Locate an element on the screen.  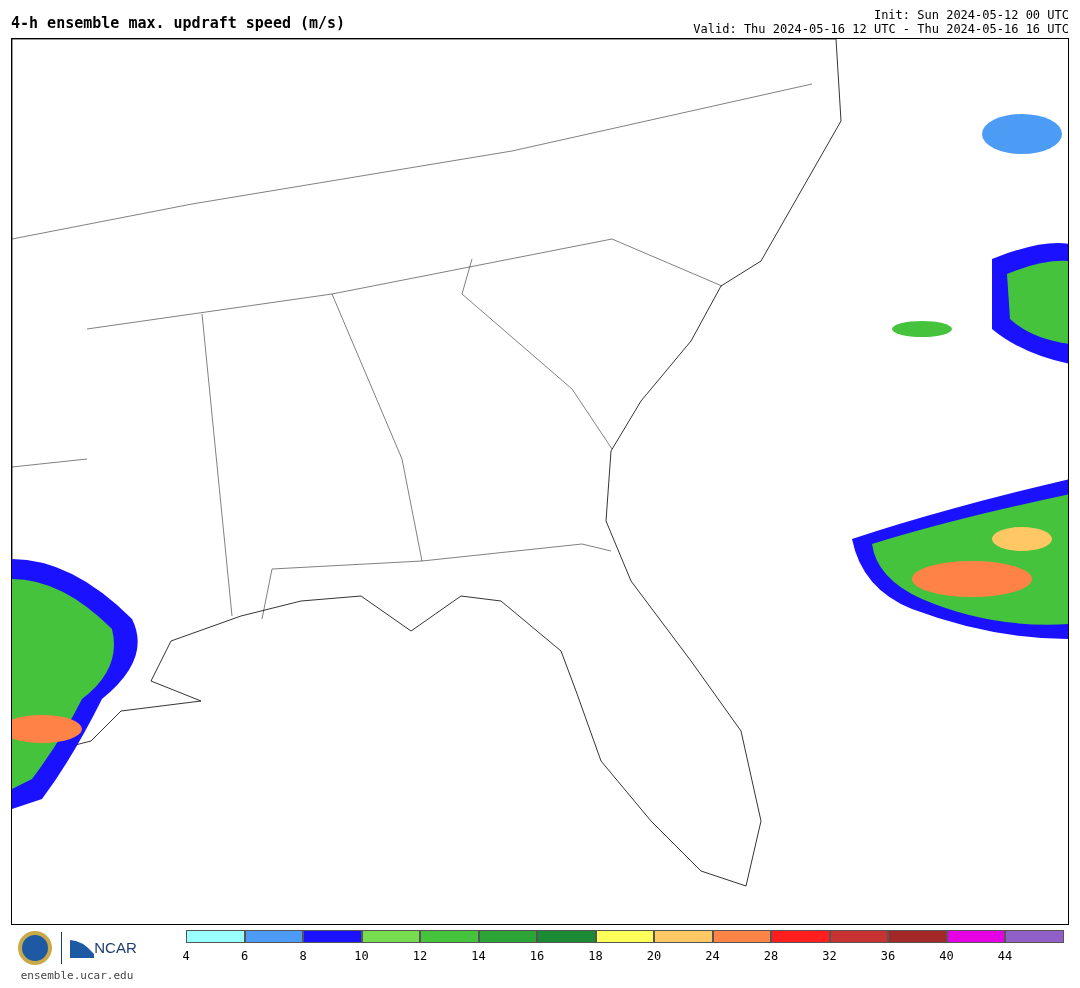
tick-label: 6 is located at coordinates (244, 956).